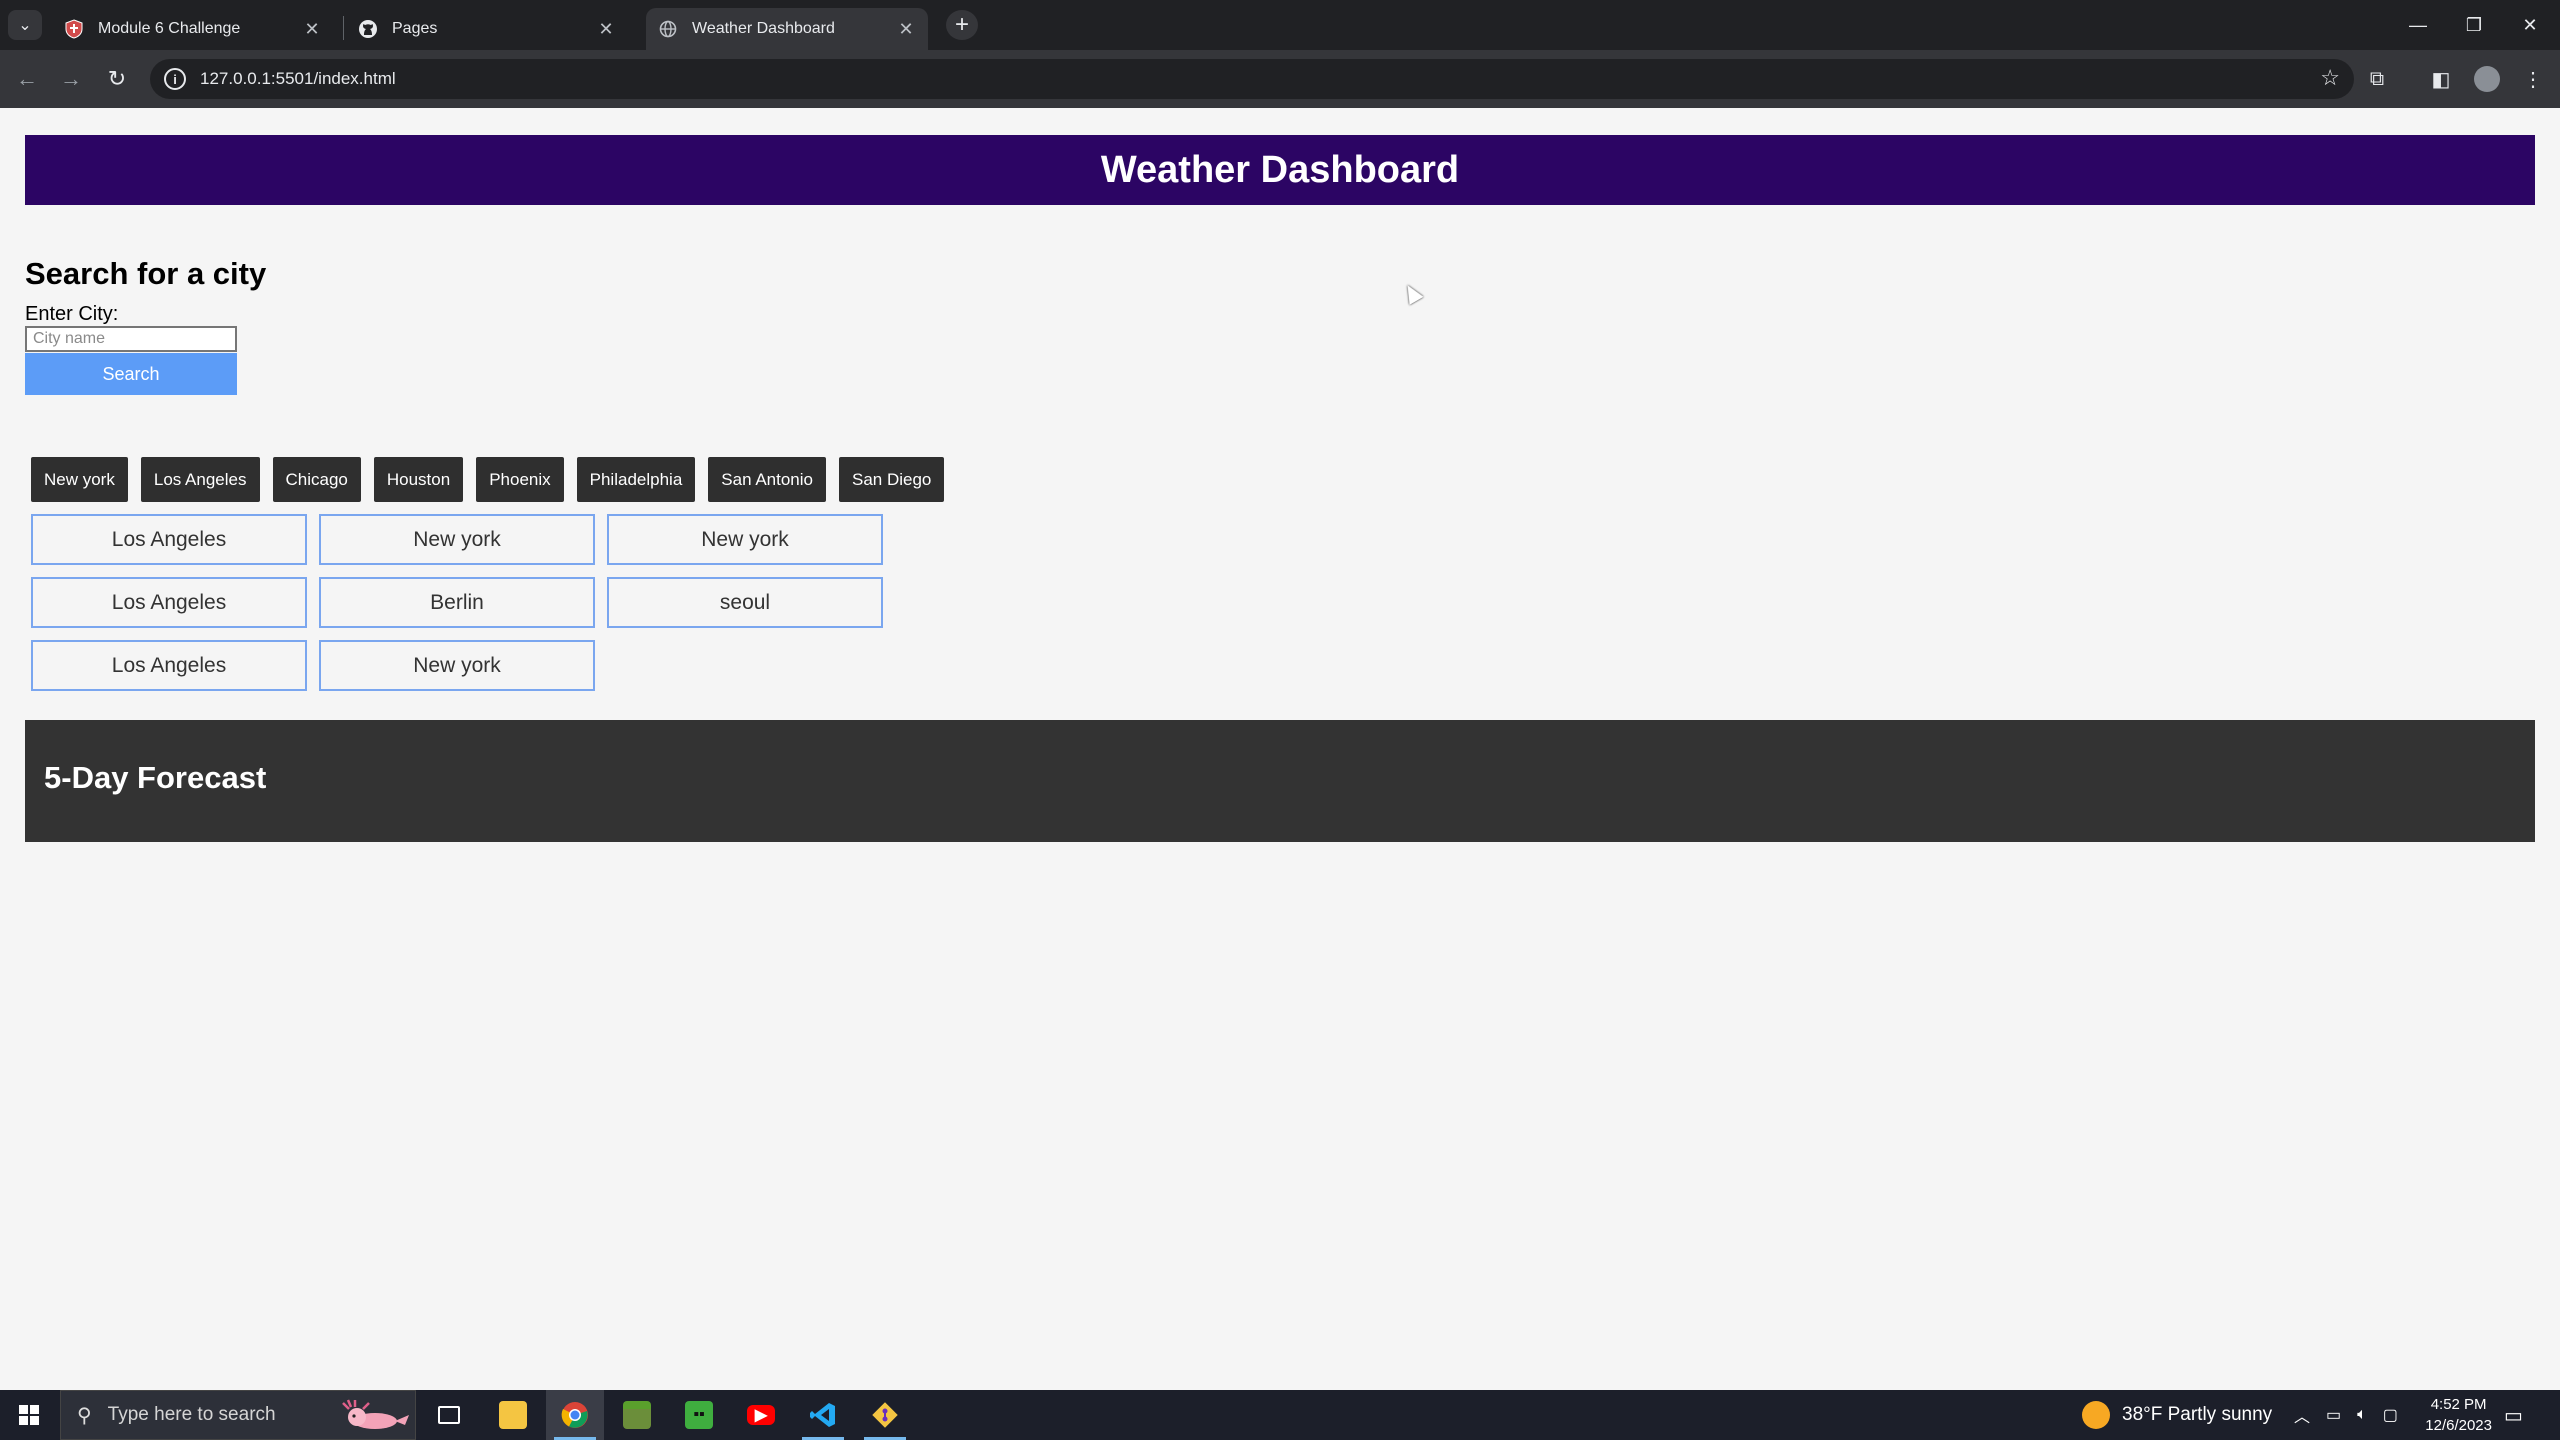  I want to click on network-icon: ▭, so click(2333, 1415).